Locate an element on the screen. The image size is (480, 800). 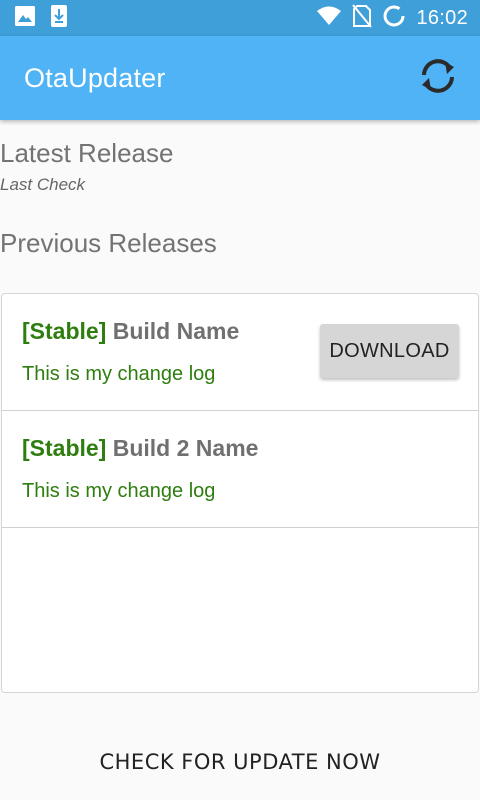
status-time: 16:02 is located at coordinates (442, 17).